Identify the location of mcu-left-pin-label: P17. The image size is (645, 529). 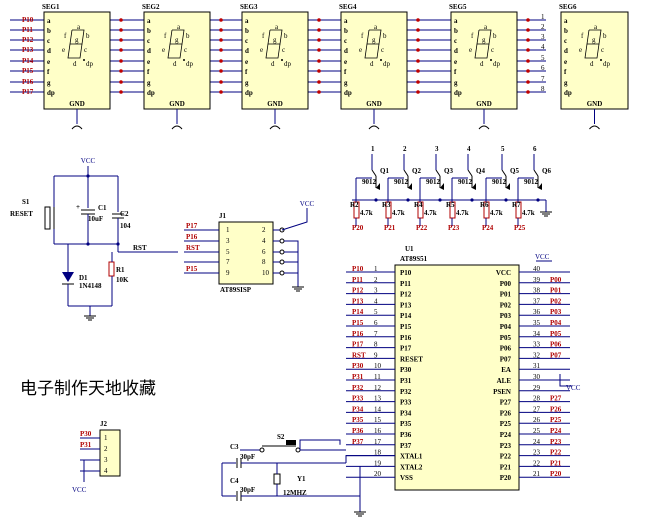
(406, 349).